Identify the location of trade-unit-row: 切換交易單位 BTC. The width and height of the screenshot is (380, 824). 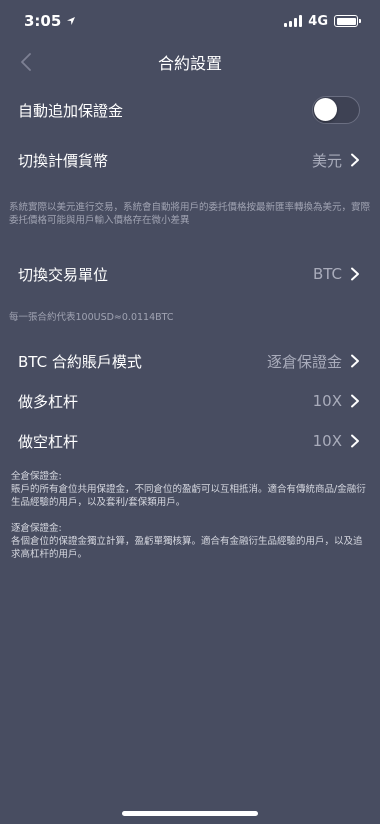
(190, 274).